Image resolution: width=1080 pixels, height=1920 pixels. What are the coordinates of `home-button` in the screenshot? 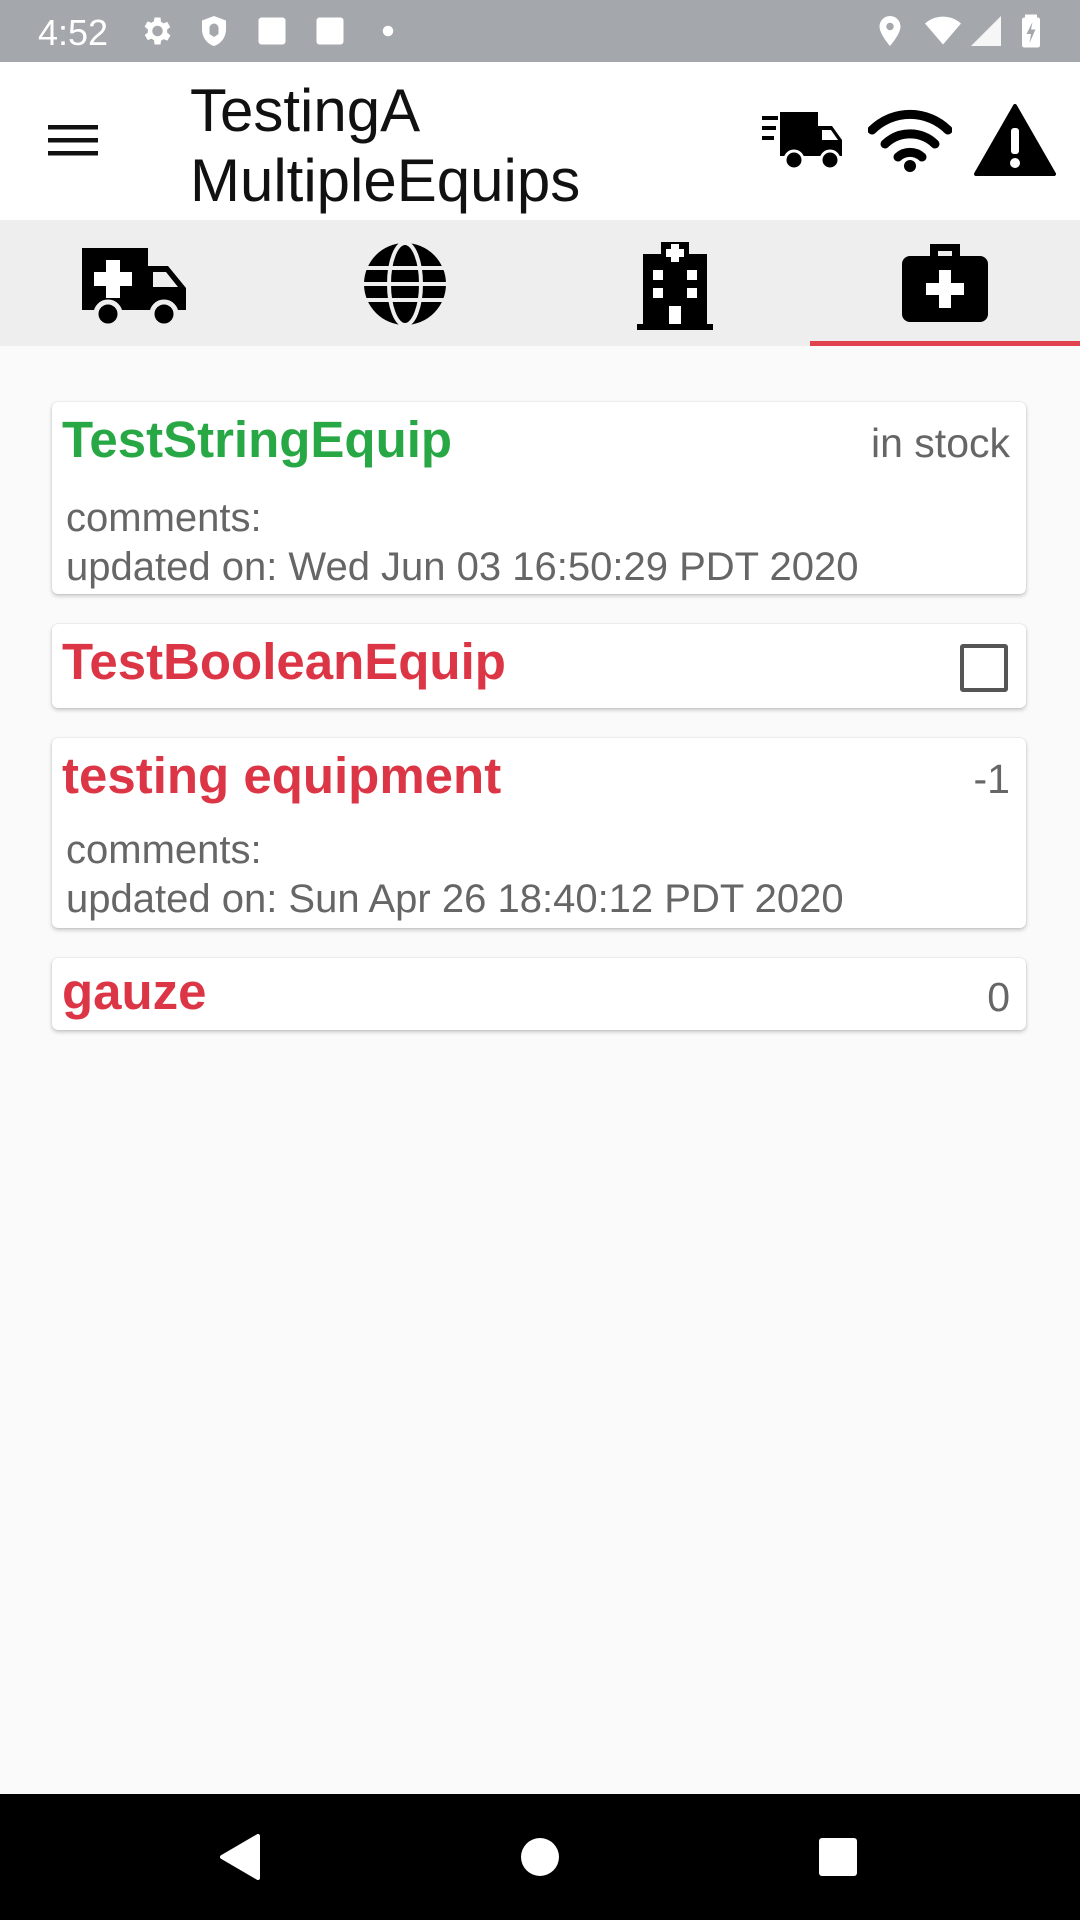 It's located at (540, 1857).